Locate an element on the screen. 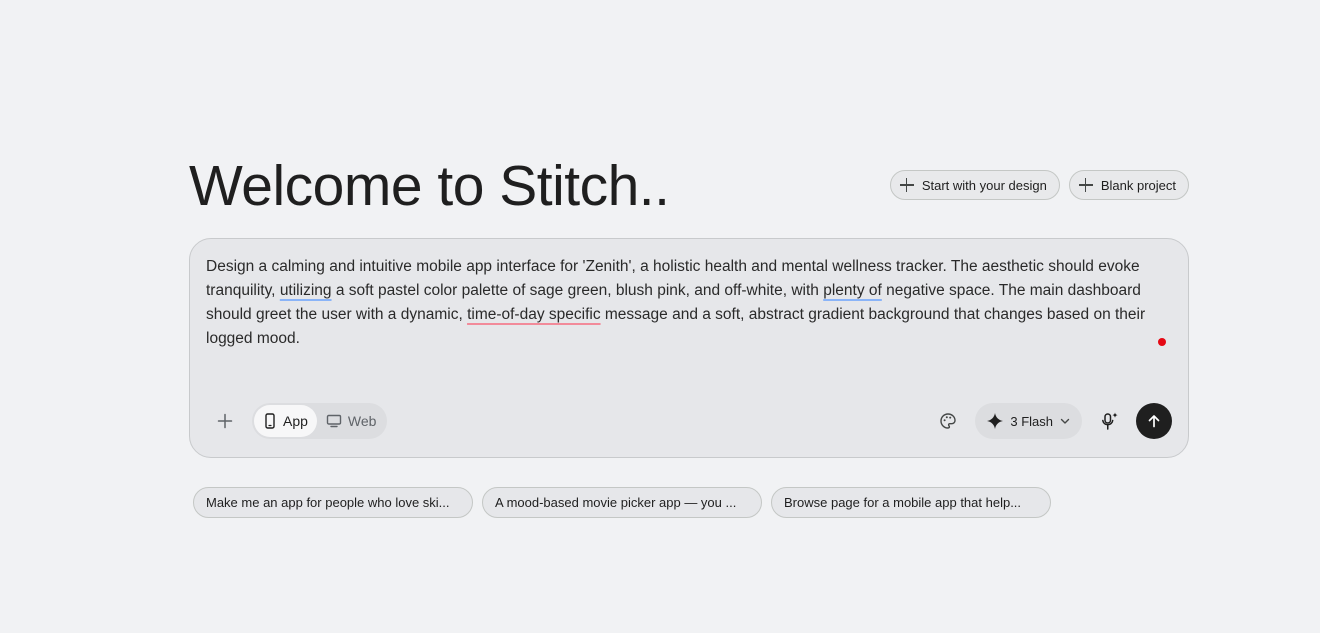 This screenshot has height=633, width=1320. composer-toolbar-right: 3 Flash is located at coordinates (1051, 421).